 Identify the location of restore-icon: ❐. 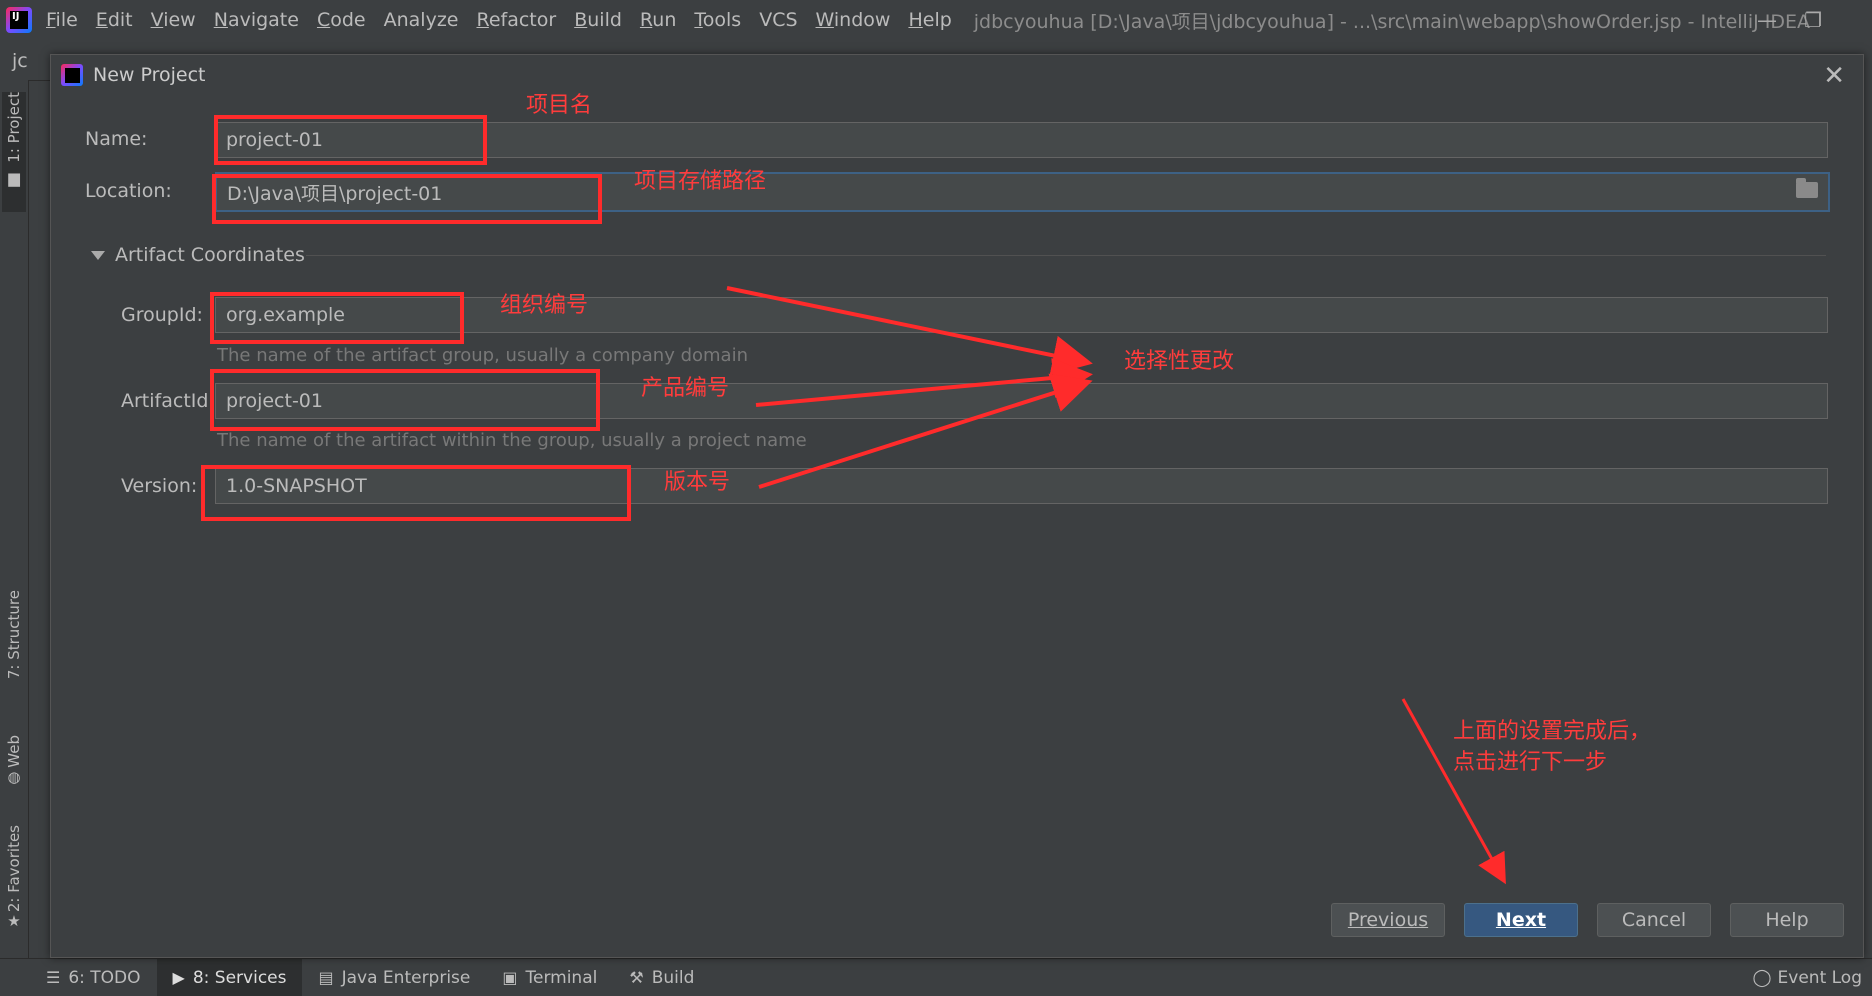
(1813, 20).